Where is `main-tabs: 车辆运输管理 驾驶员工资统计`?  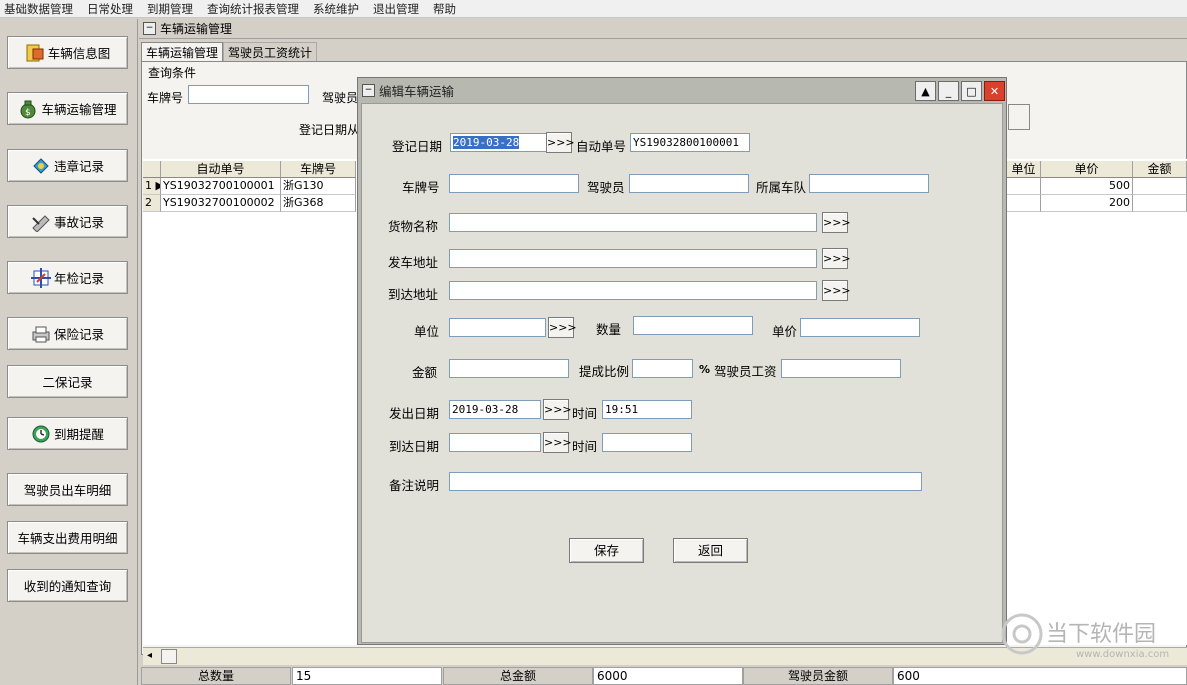
main-tabs: 车辆运输管理 驾驶员工资统计 is located at coordinates (229, 52).